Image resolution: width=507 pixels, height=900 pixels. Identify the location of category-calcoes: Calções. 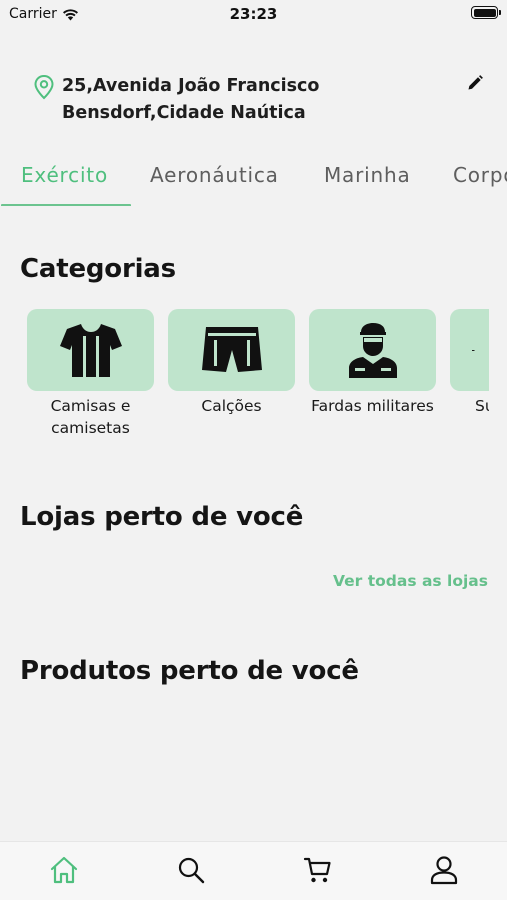
(231, 363).